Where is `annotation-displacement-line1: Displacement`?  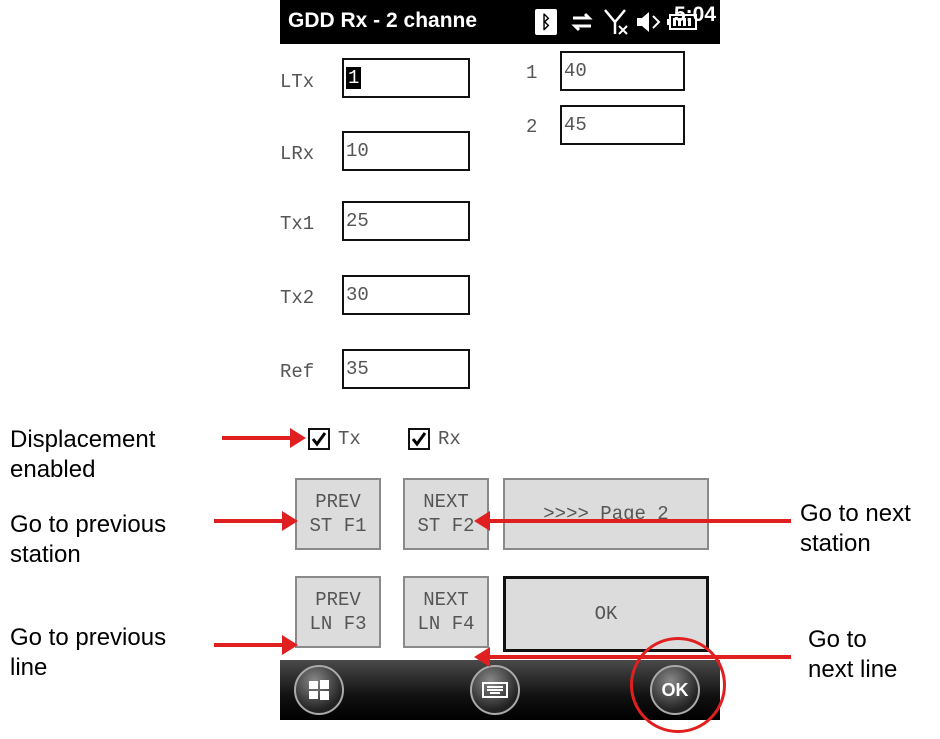
annotation-displacement-line1: Displacement is located at coordinates (83, 439).